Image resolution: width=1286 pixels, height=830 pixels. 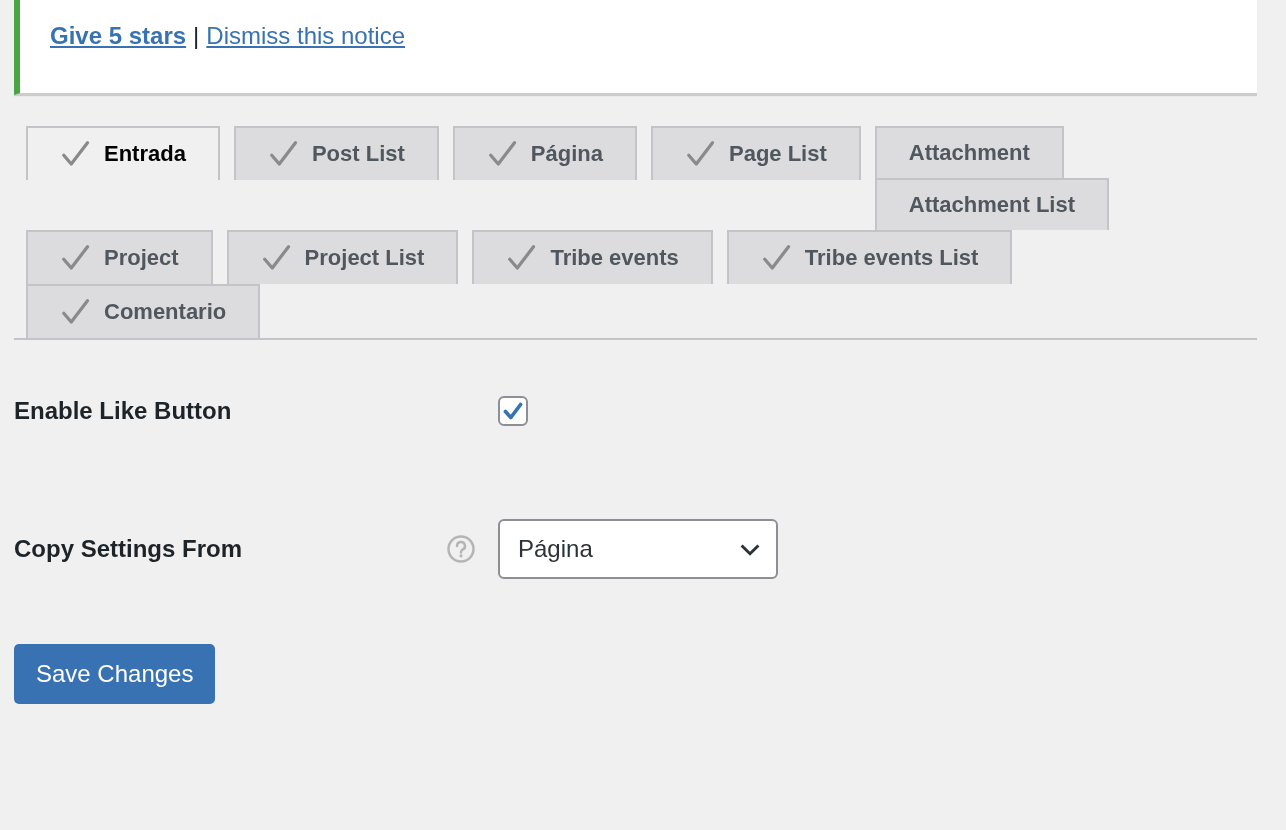 What do you see at coordinates (544, 153) in the screenshot?
I see `nav-tab: Página` at bounding box center [544, 153].